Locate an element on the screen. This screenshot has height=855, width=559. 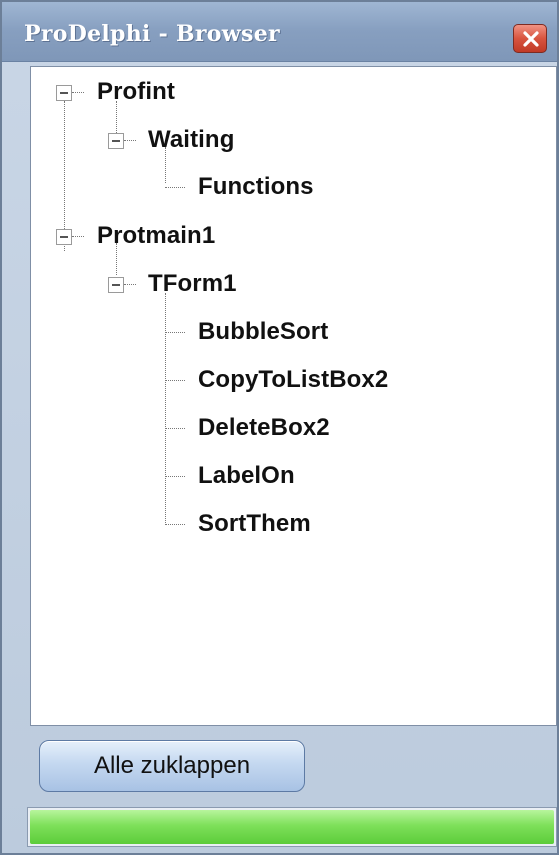
progress-bar is located at coordinates (292, 827).